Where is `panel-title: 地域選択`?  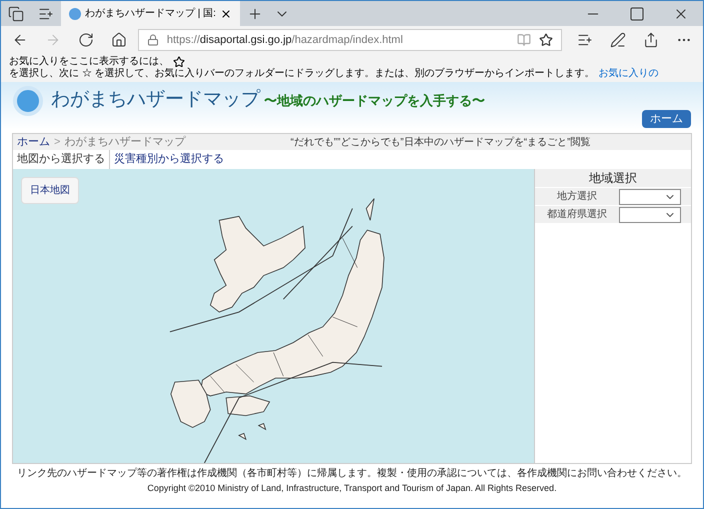 panel-title: 地域選択 is located at coordinates (613, 178).